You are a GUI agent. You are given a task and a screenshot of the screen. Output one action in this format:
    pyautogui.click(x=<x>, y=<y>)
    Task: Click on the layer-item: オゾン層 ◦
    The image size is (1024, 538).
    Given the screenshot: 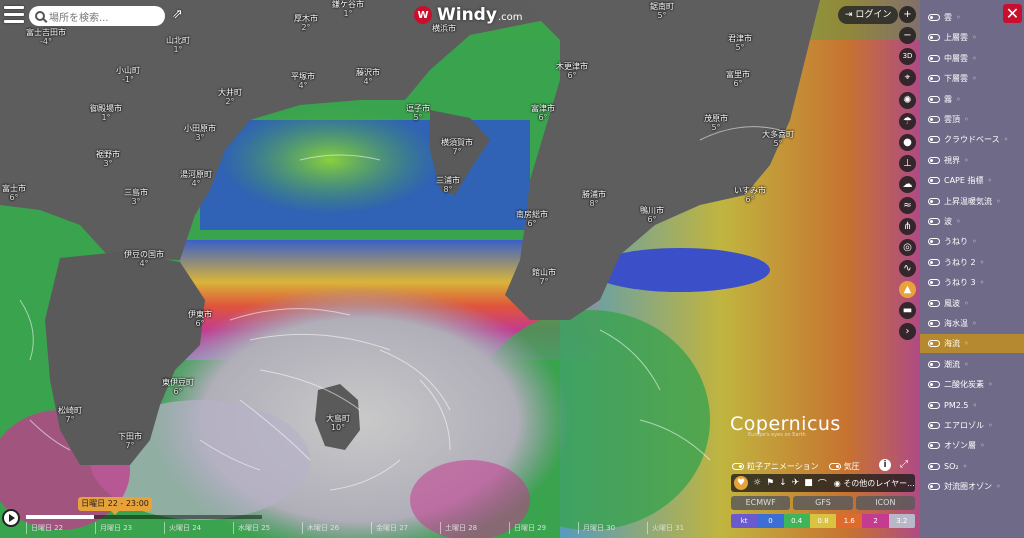 What is the action you would take?
    pyautogui.click(x=972, y=445)
    